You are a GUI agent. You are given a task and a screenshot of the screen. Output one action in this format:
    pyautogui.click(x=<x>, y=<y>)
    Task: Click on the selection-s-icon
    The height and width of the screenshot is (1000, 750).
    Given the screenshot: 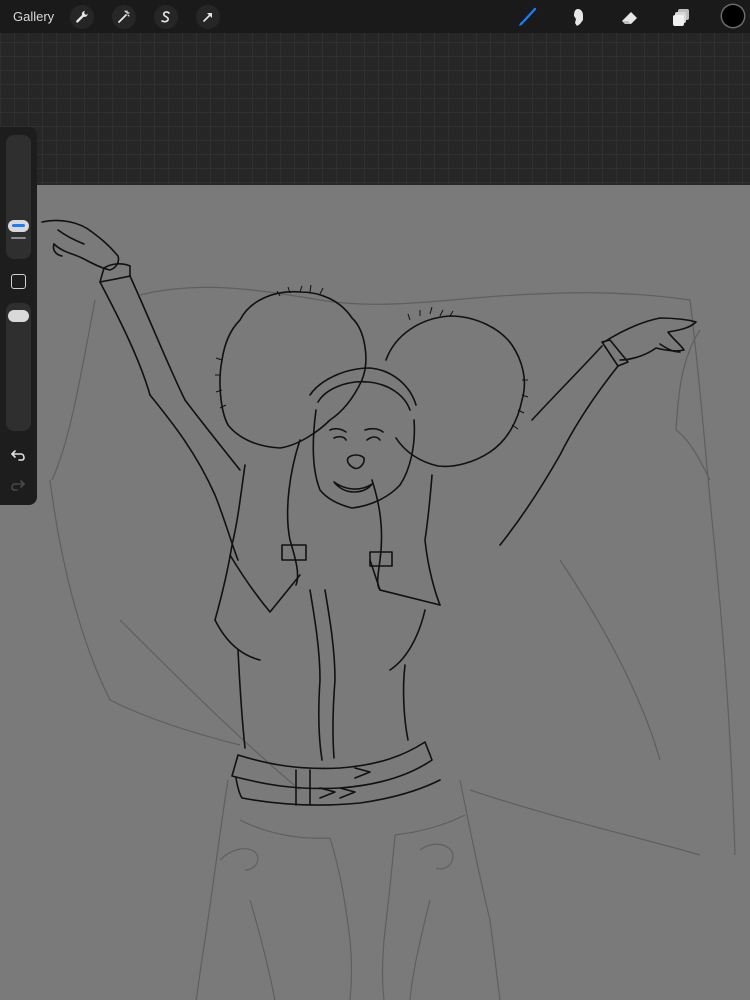 What is the action you would take?
    pyautogui.click(x=166, y=17)
    